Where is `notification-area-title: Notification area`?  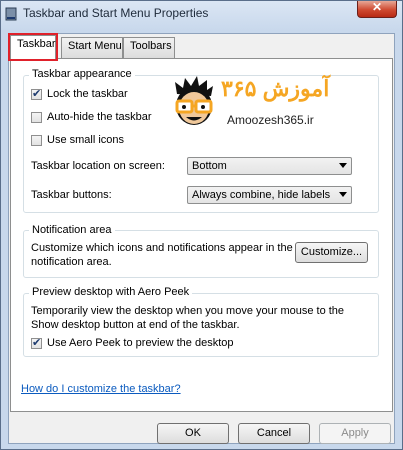
notification-area-title: Notification area is located at coordinates (72, 230).